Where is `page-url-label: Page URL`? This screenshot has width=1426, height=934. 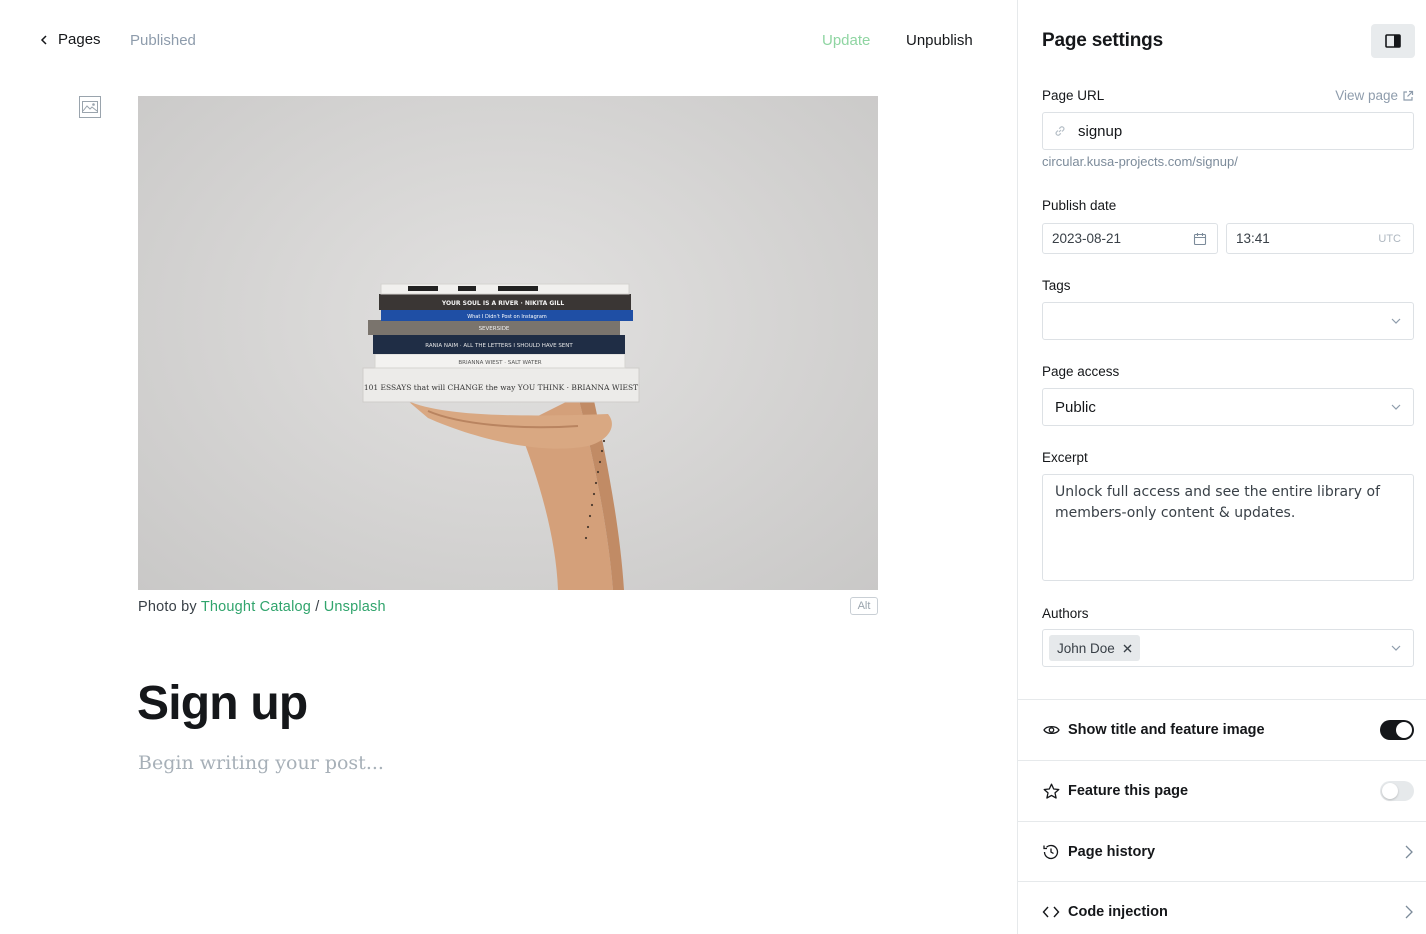 page-url-label: Page URL is located at coordinates (1073, 95).